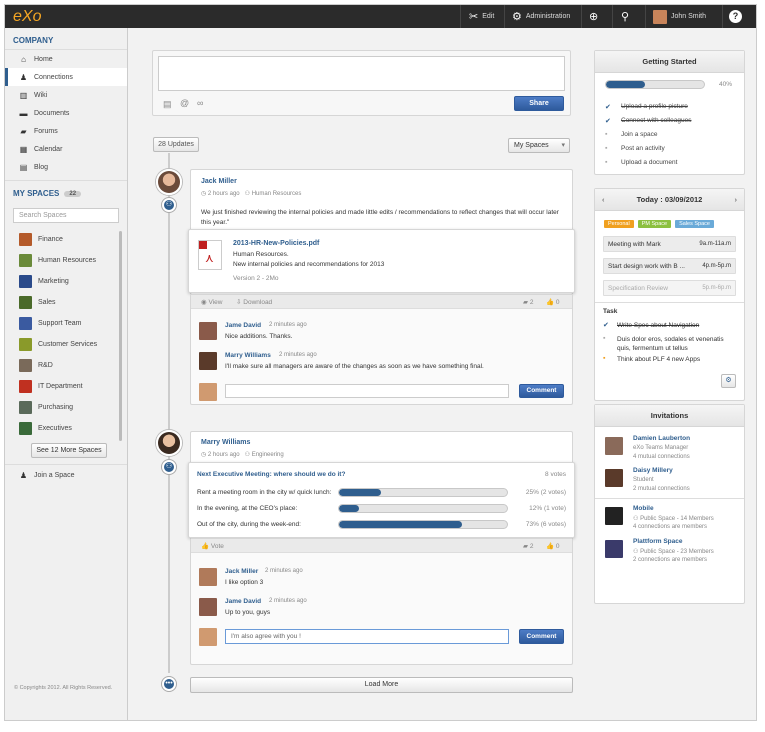 This screenshot has height=732, width=765. Describe the element at coordinates (604, 338) in the screenshot. I see `checkbox-icon: ▪` at that location.